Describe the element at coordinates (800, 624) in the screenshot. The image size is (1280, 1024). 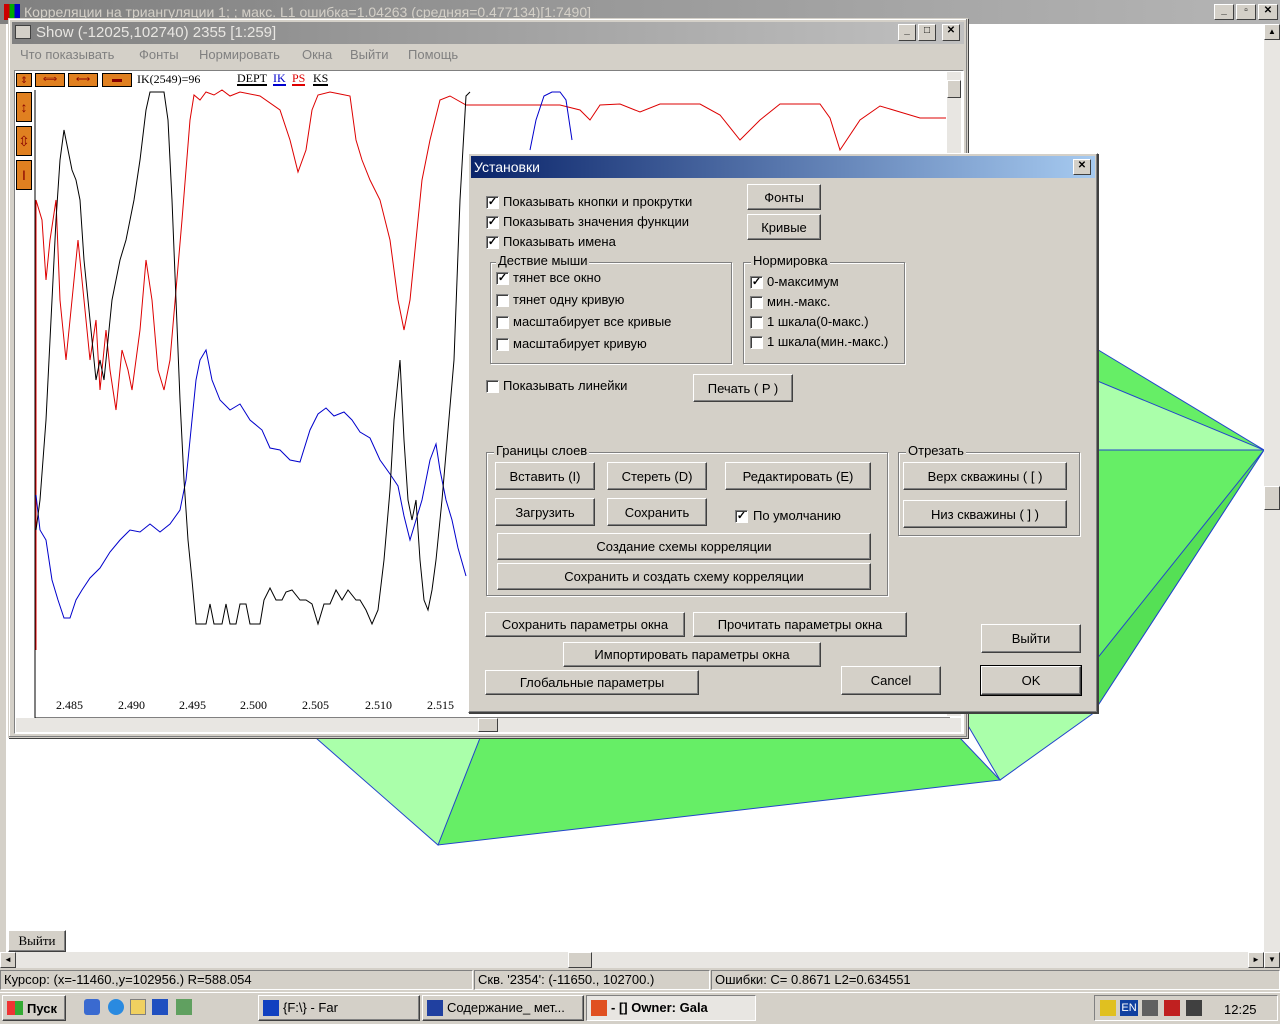
I see `read-window-params-button: Прочитать параметры окна` at that location.